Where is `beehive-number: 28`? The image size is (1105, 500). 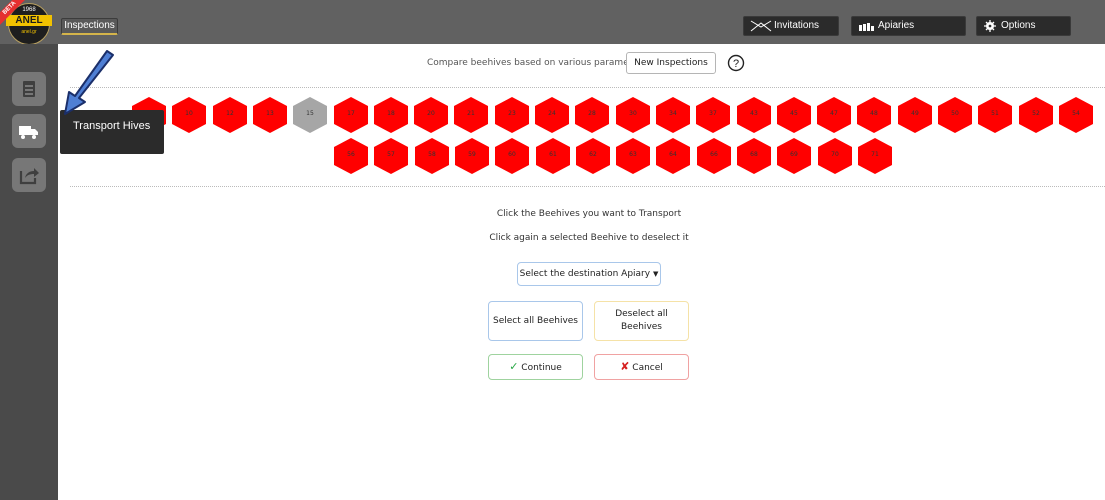
beehive-number: 28 is located at coordinates (592, 113).